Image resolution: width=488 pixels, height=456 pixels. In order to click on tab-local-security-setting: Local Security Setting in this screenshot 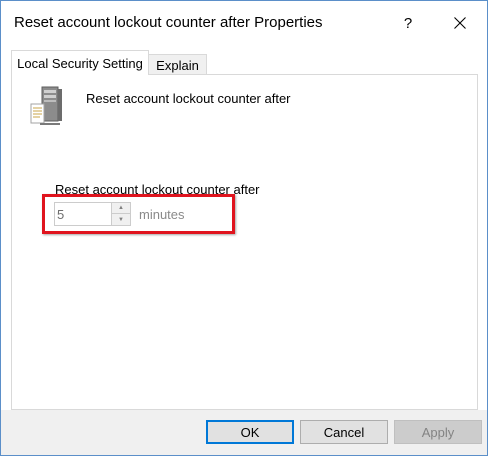, I will do `click(80, 62)`.